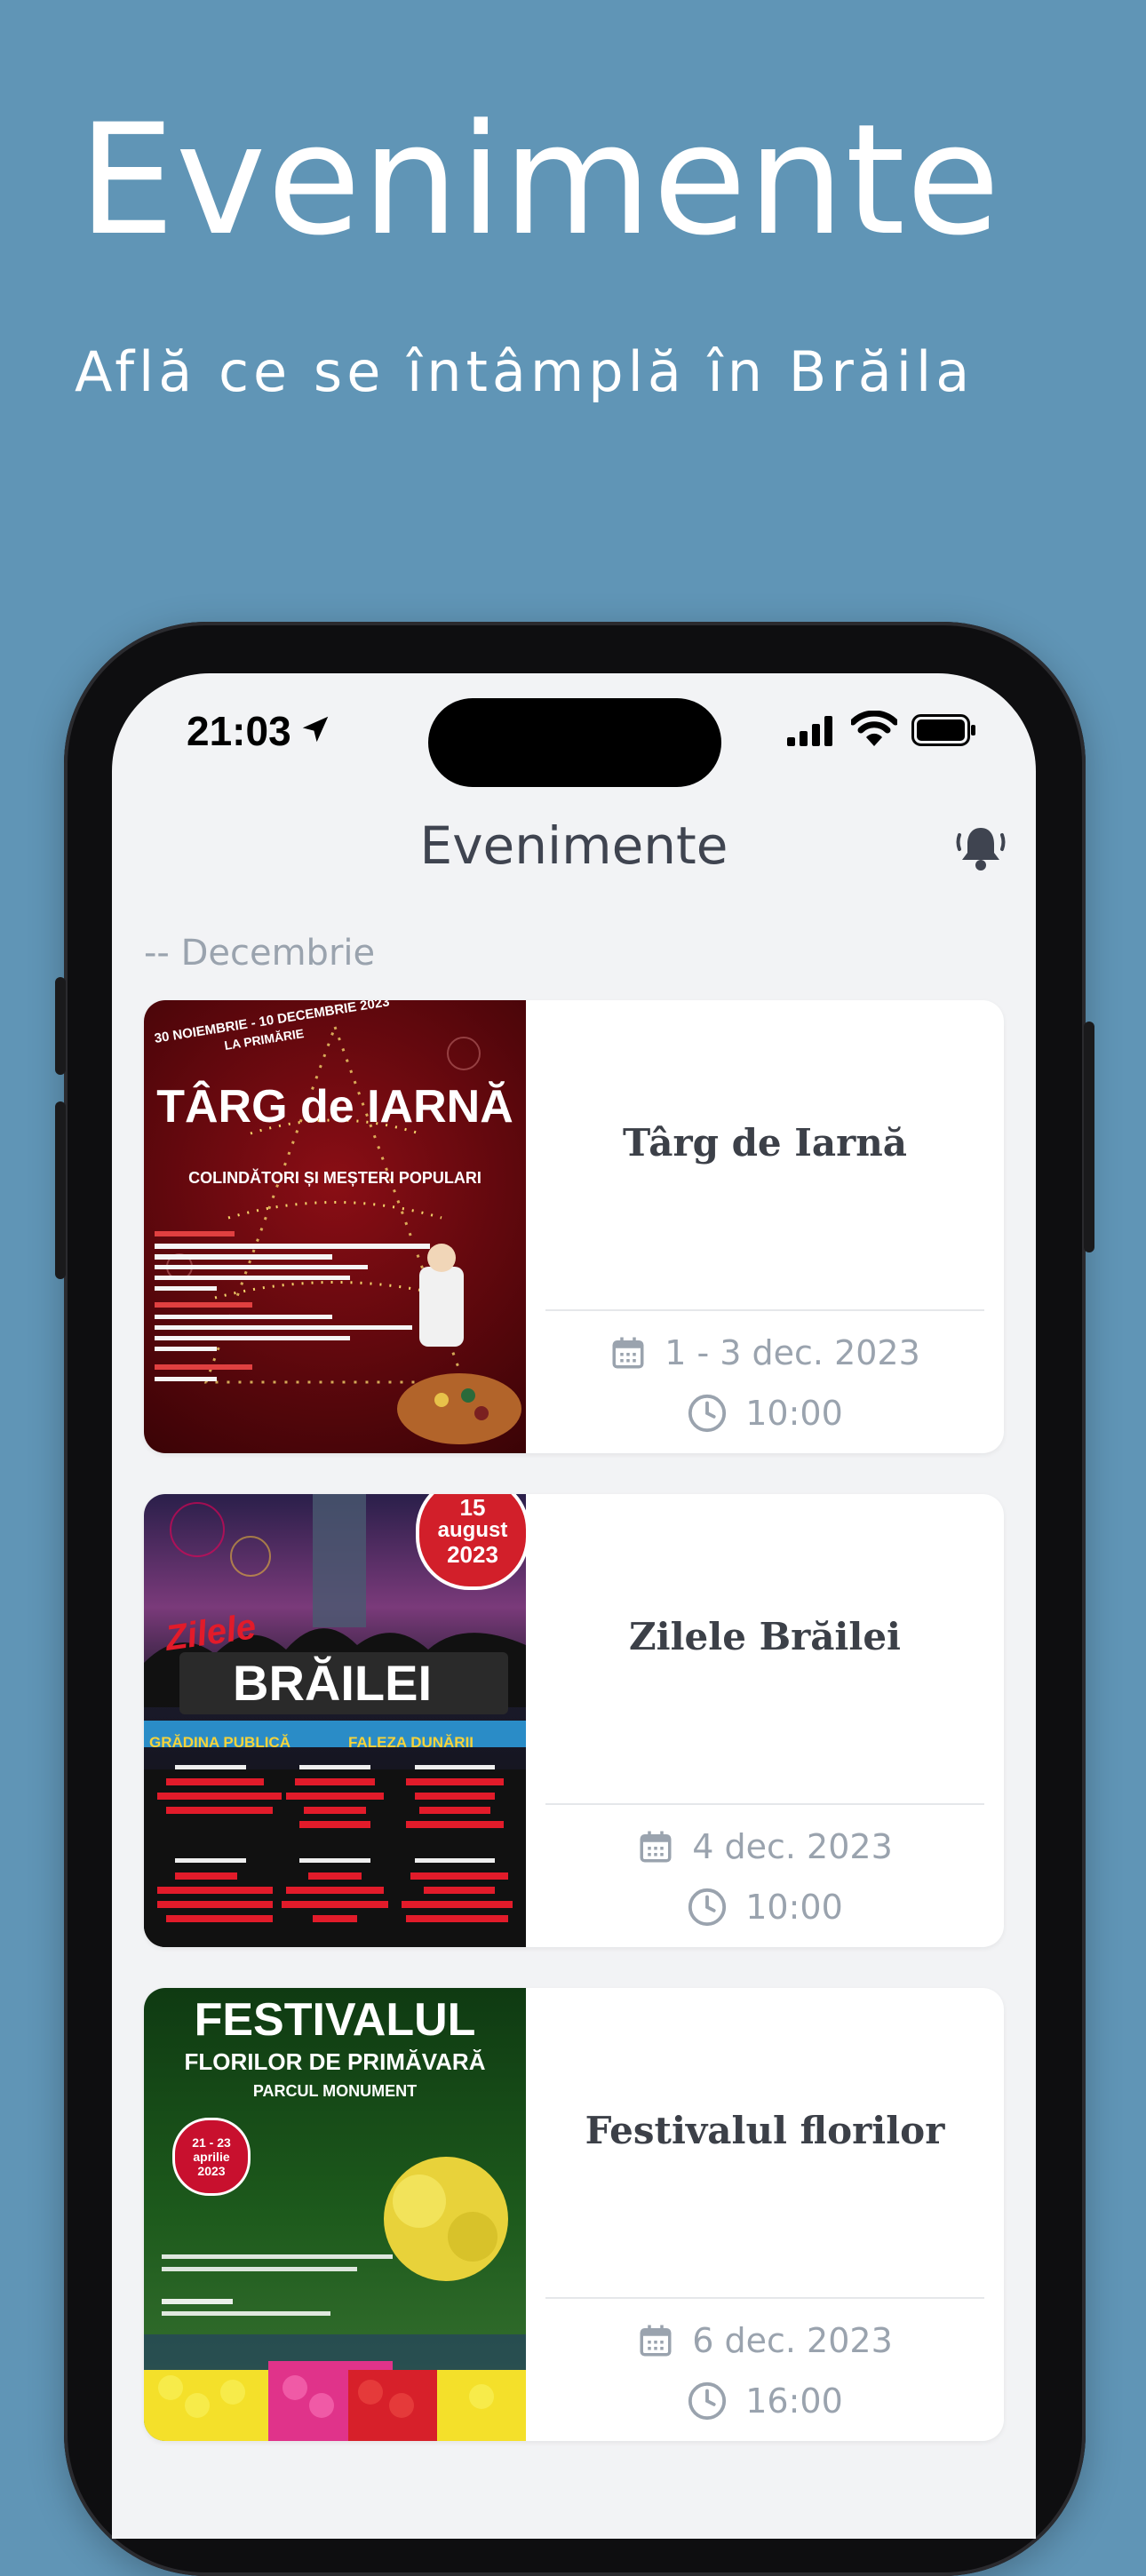  I want to click on status-time: 21:03, so click(239, 731).